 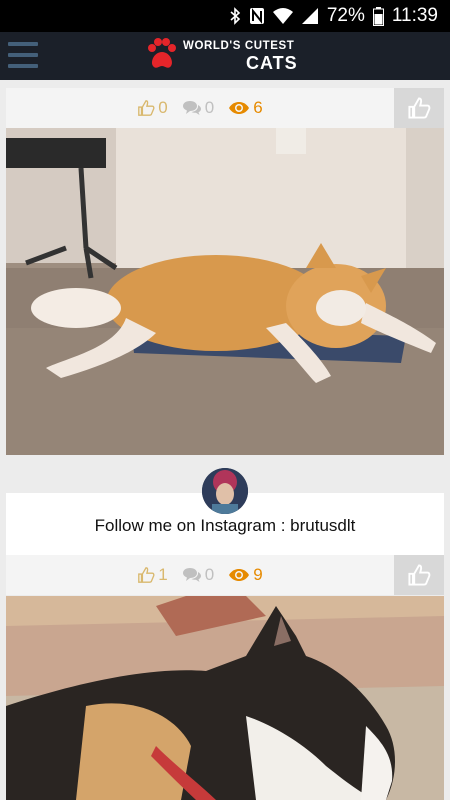 What do you see at coordinates (225, 575) in the screenshot?
I see `post-stats-bar: 1 0 9` at bounding box center [225, 575].